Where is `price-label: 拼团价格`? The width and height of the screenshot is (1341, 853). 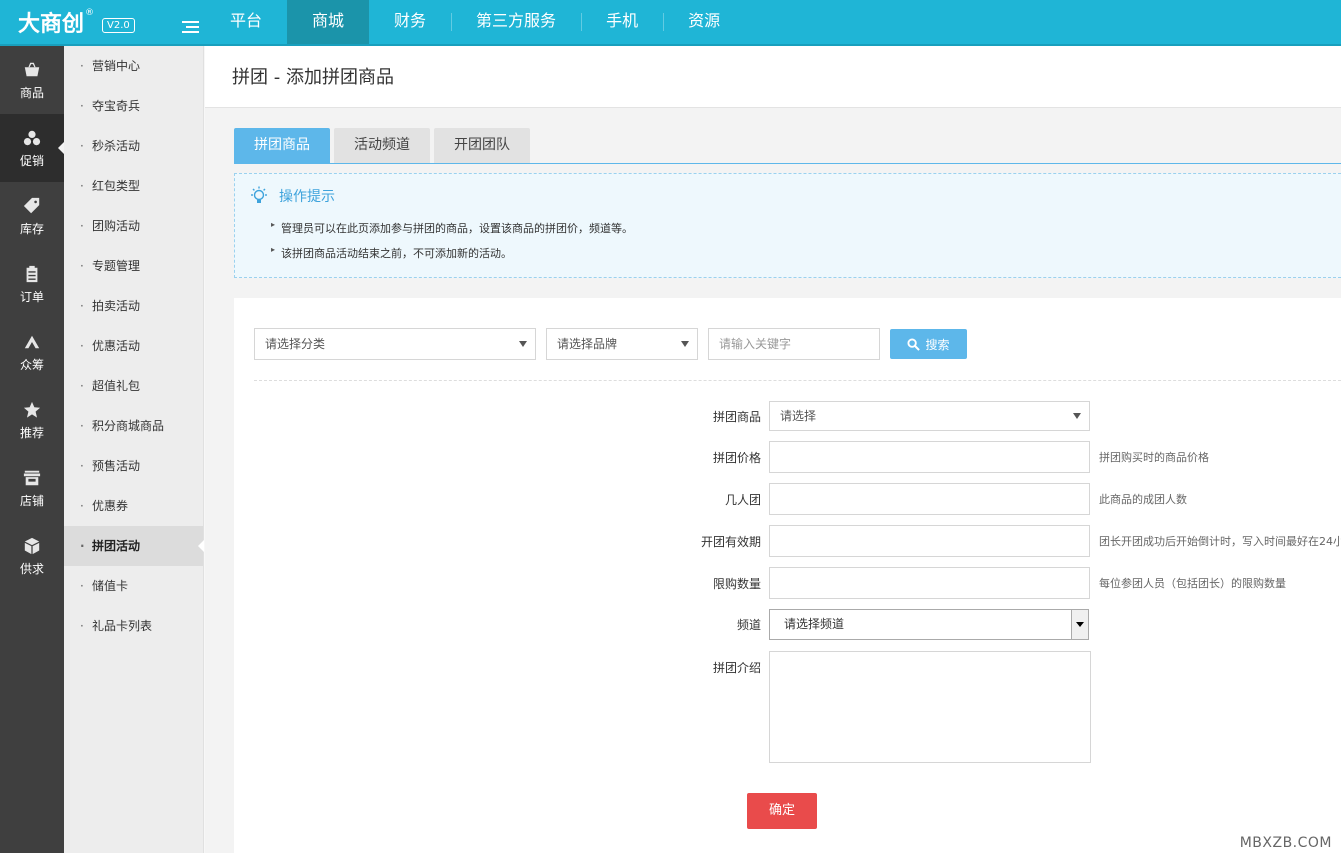
price-label: 拼团价格 is located at coordinates (736, 457).